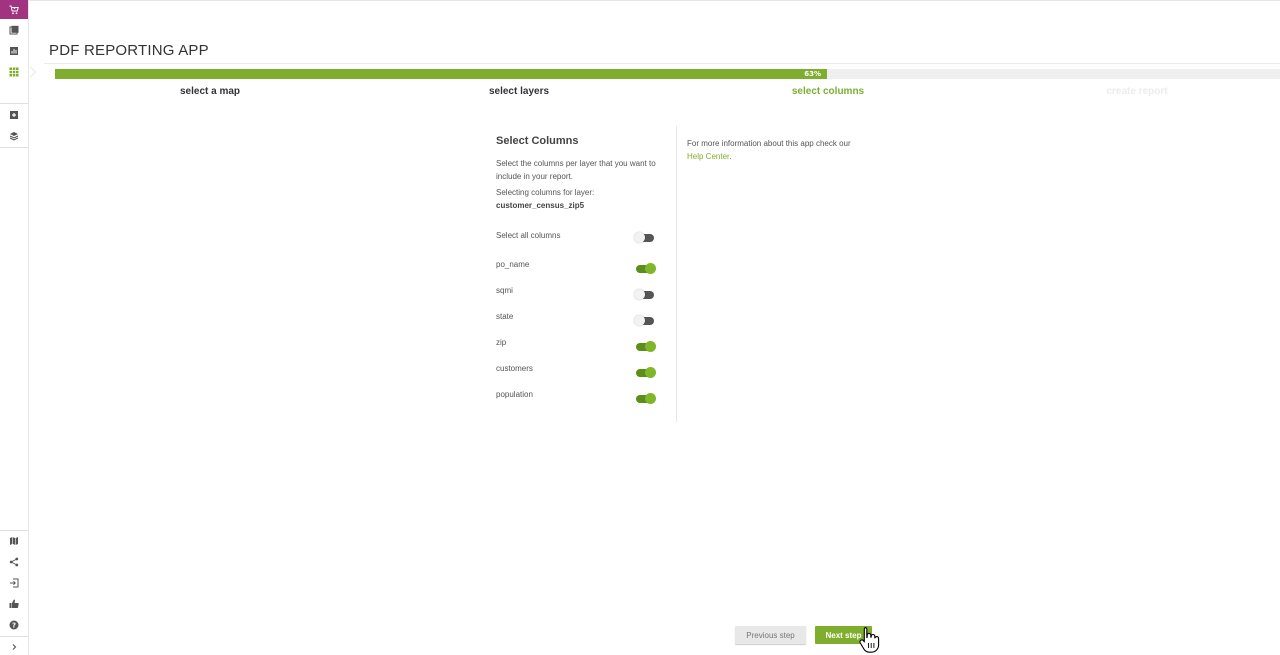 Image resolution: width=1280 pixels, height=655 pixels. What do you see at coordinates (579, 346) in the screenshot?
I see `column-row: zip` at bounding box center [579, 346].